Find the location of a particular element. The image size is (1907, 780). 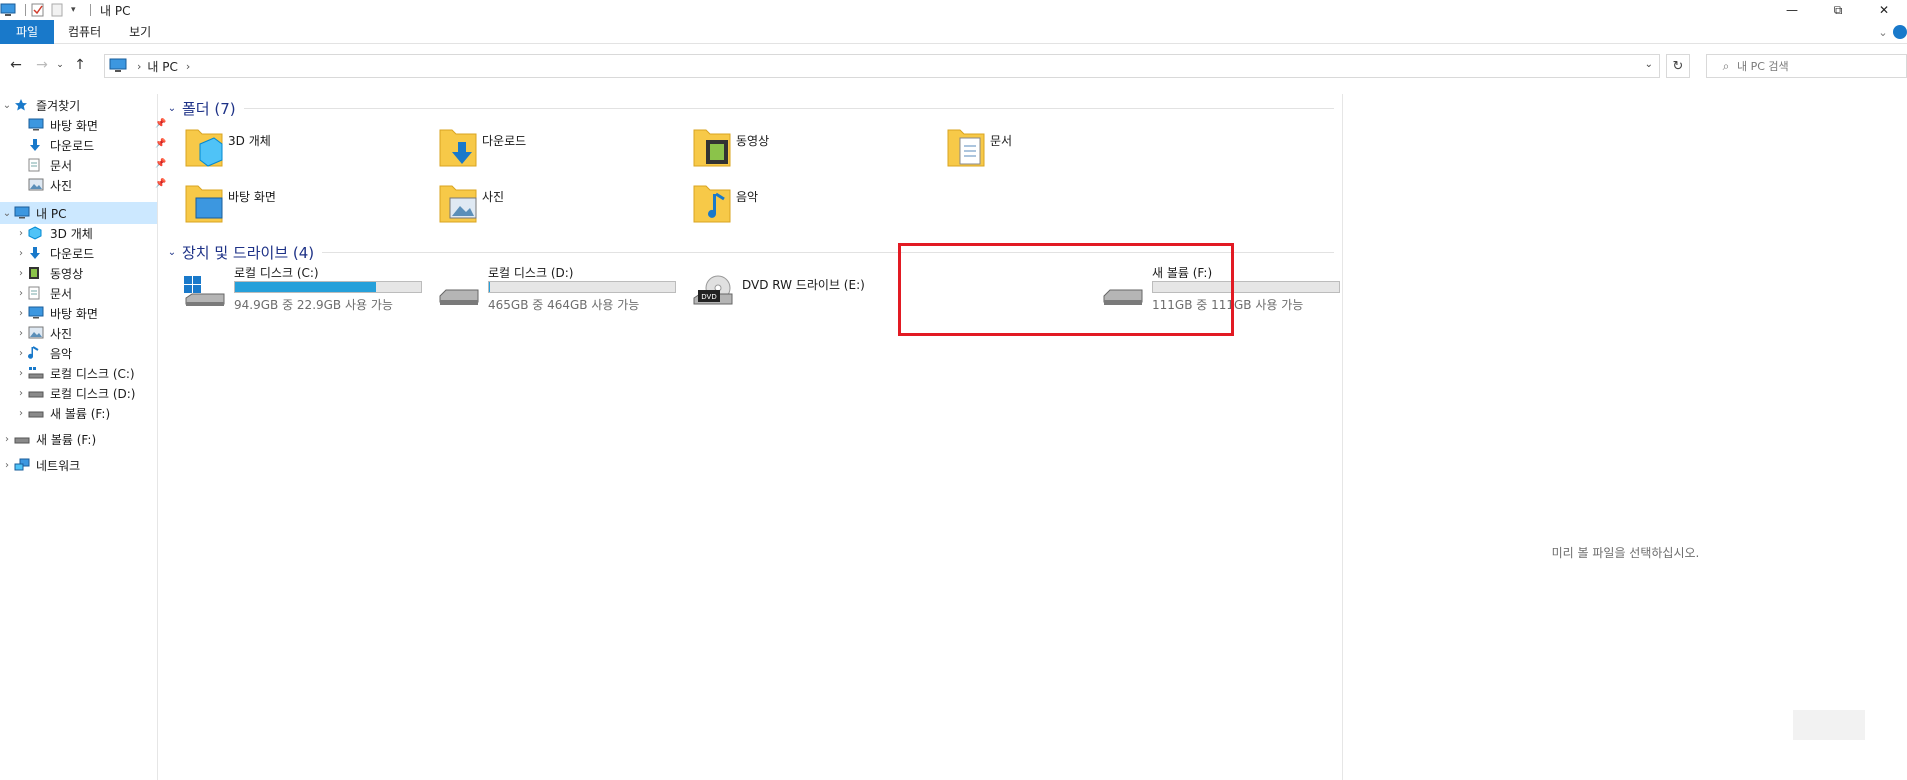

tab-file: 파일 is located at coordinates (27, 31).